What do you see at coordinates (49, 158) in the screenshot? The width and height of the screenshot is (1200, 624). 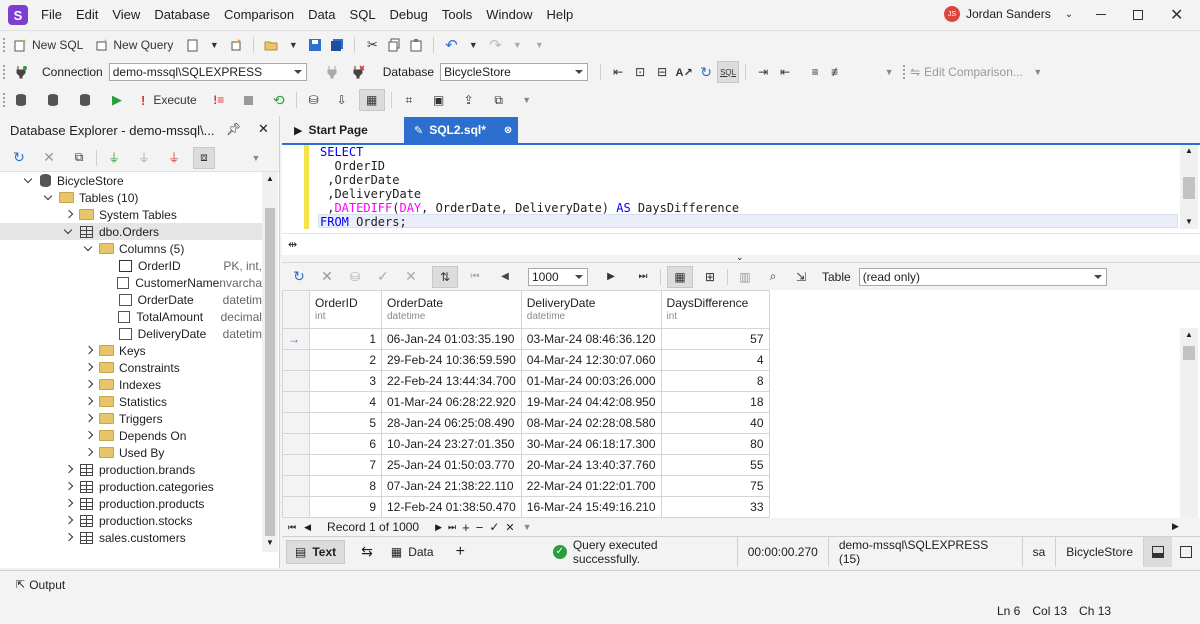 I see `delete-button: ✕` at bounding box center [49, 158].